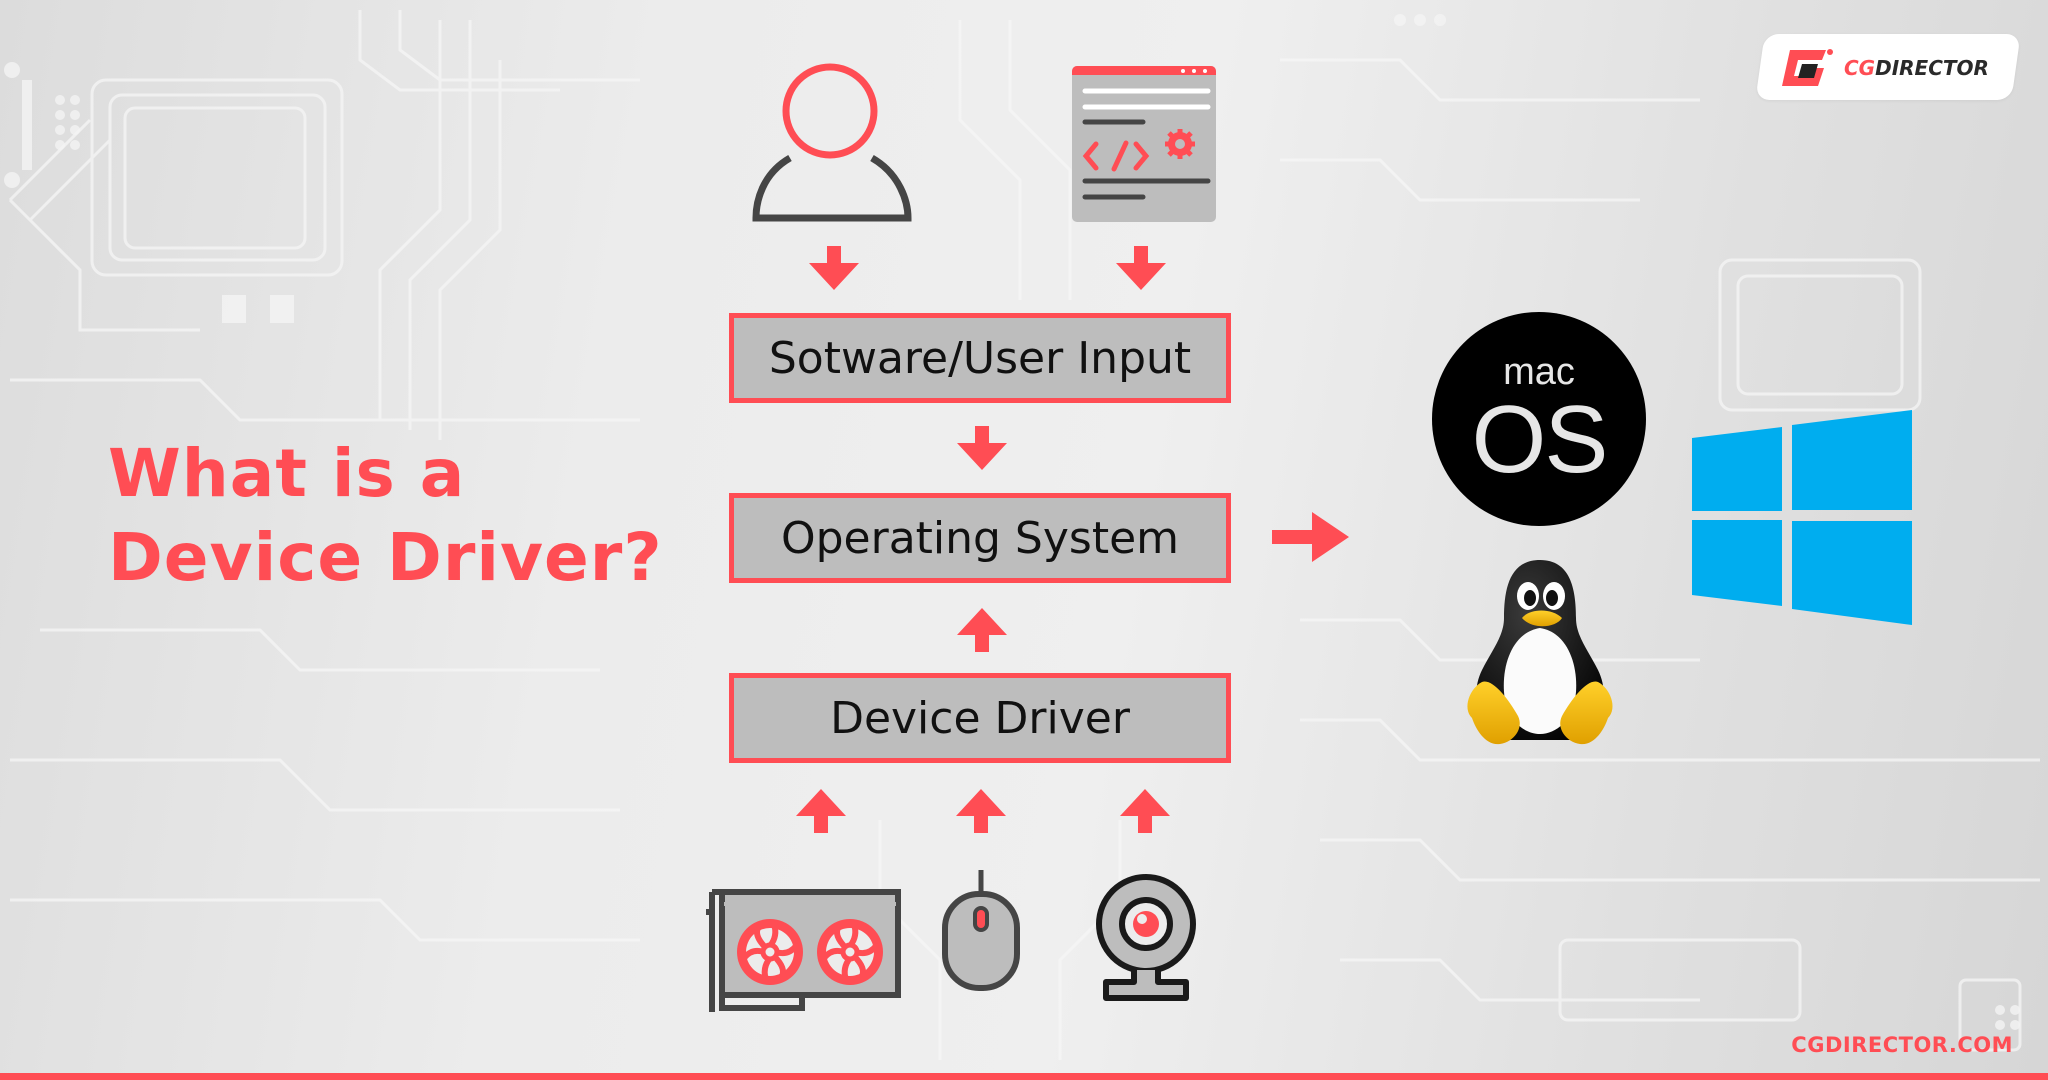 The image size is (2048, 1080). What do you see at coordinates (770, 952) in the screenshot?
I see `fan-left` at bounding box center [770, 952].